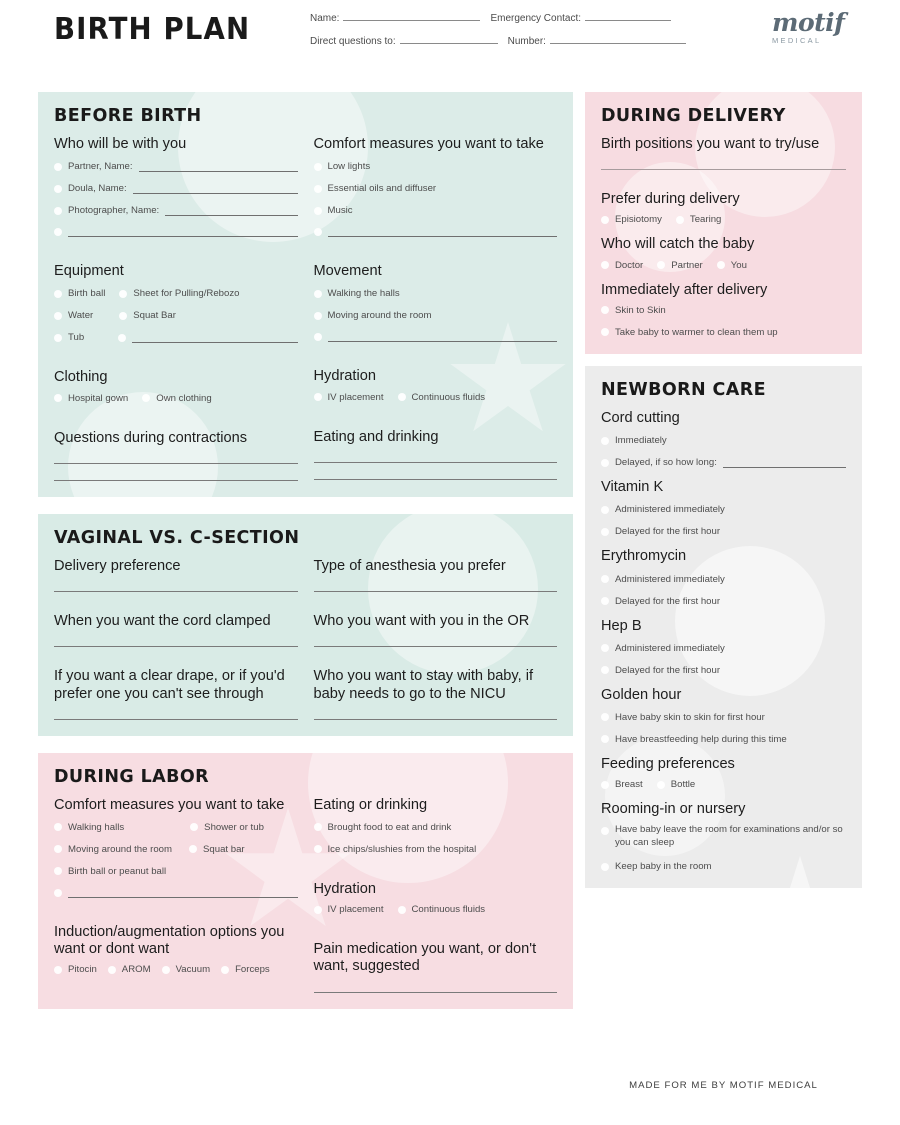 The width and height of the screenshot is (900, 1125). Describe the element at coordinates (723, 739) in the screenshot. I see `option-row-golden-breastfeeding-help: Have breastfeeding help during this time` at that location.